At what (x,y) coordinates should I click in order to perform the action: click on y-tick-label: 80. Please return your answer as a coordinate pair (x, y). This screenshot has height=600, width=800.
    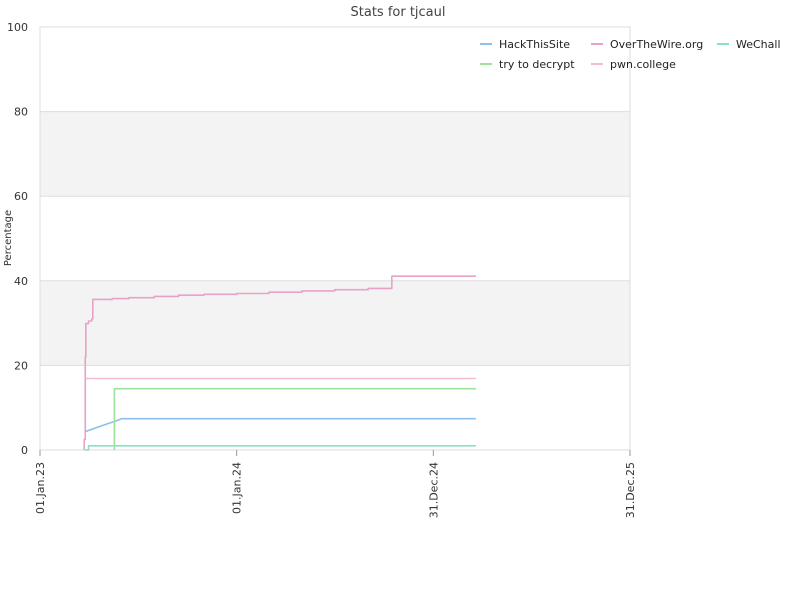
    Looking at the image, I should click on (21, 112).